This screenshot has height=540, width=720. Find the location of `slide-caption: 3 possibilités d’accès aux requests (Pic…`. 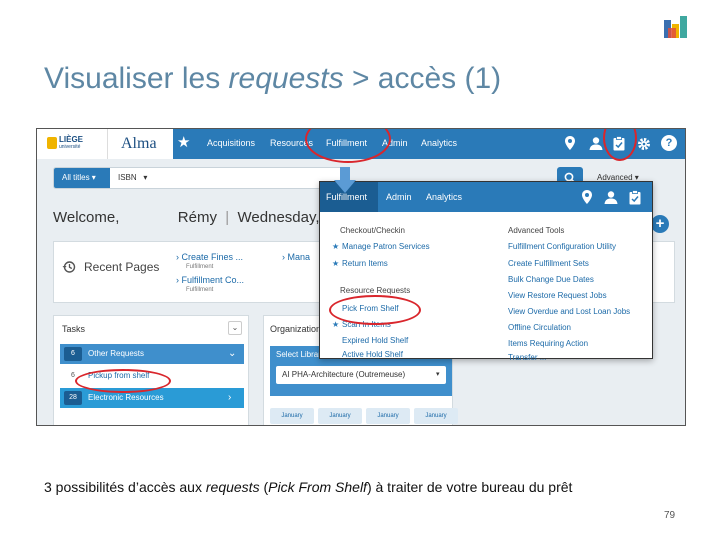

slide-caption: 3 possibilités d’accès aux requests (Pic… is located at coordinates (308, 487).